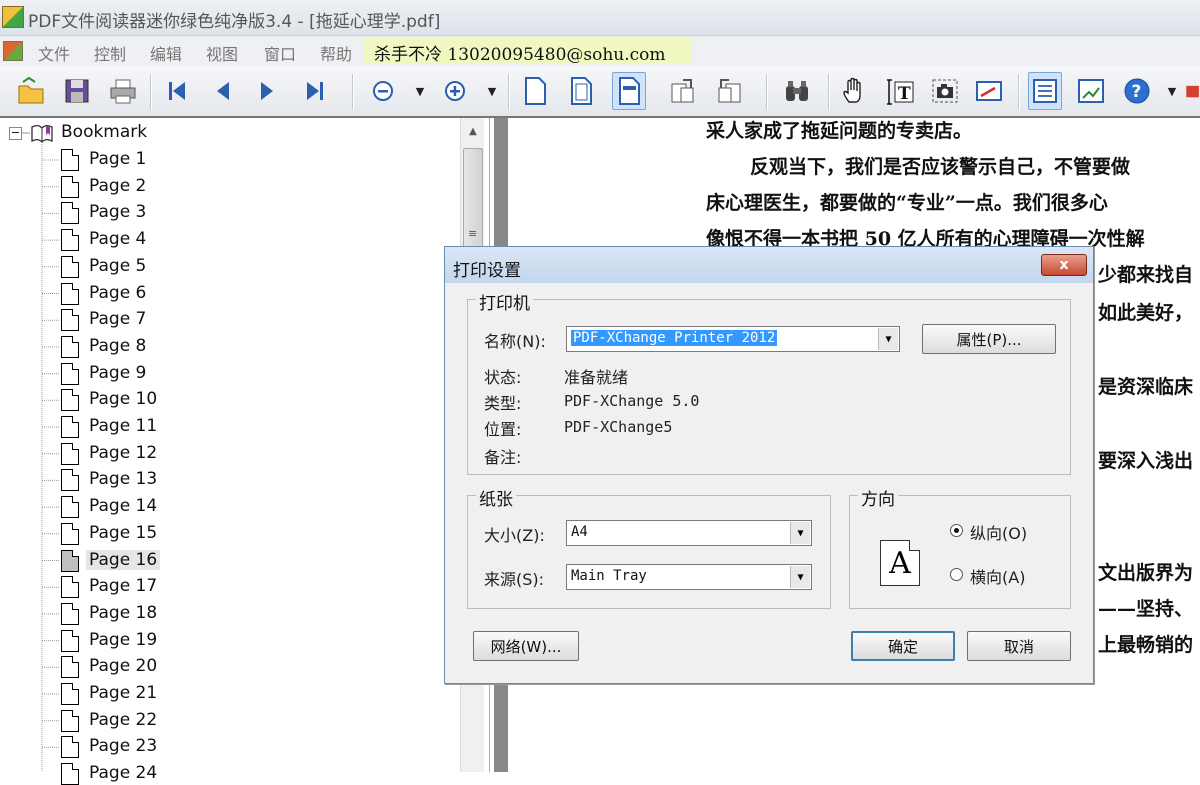 This screenshot has width=1200, height=785. Describe the element at coordinates (945, 91) in the screenshot. I see `snapshot-icon` at that location.